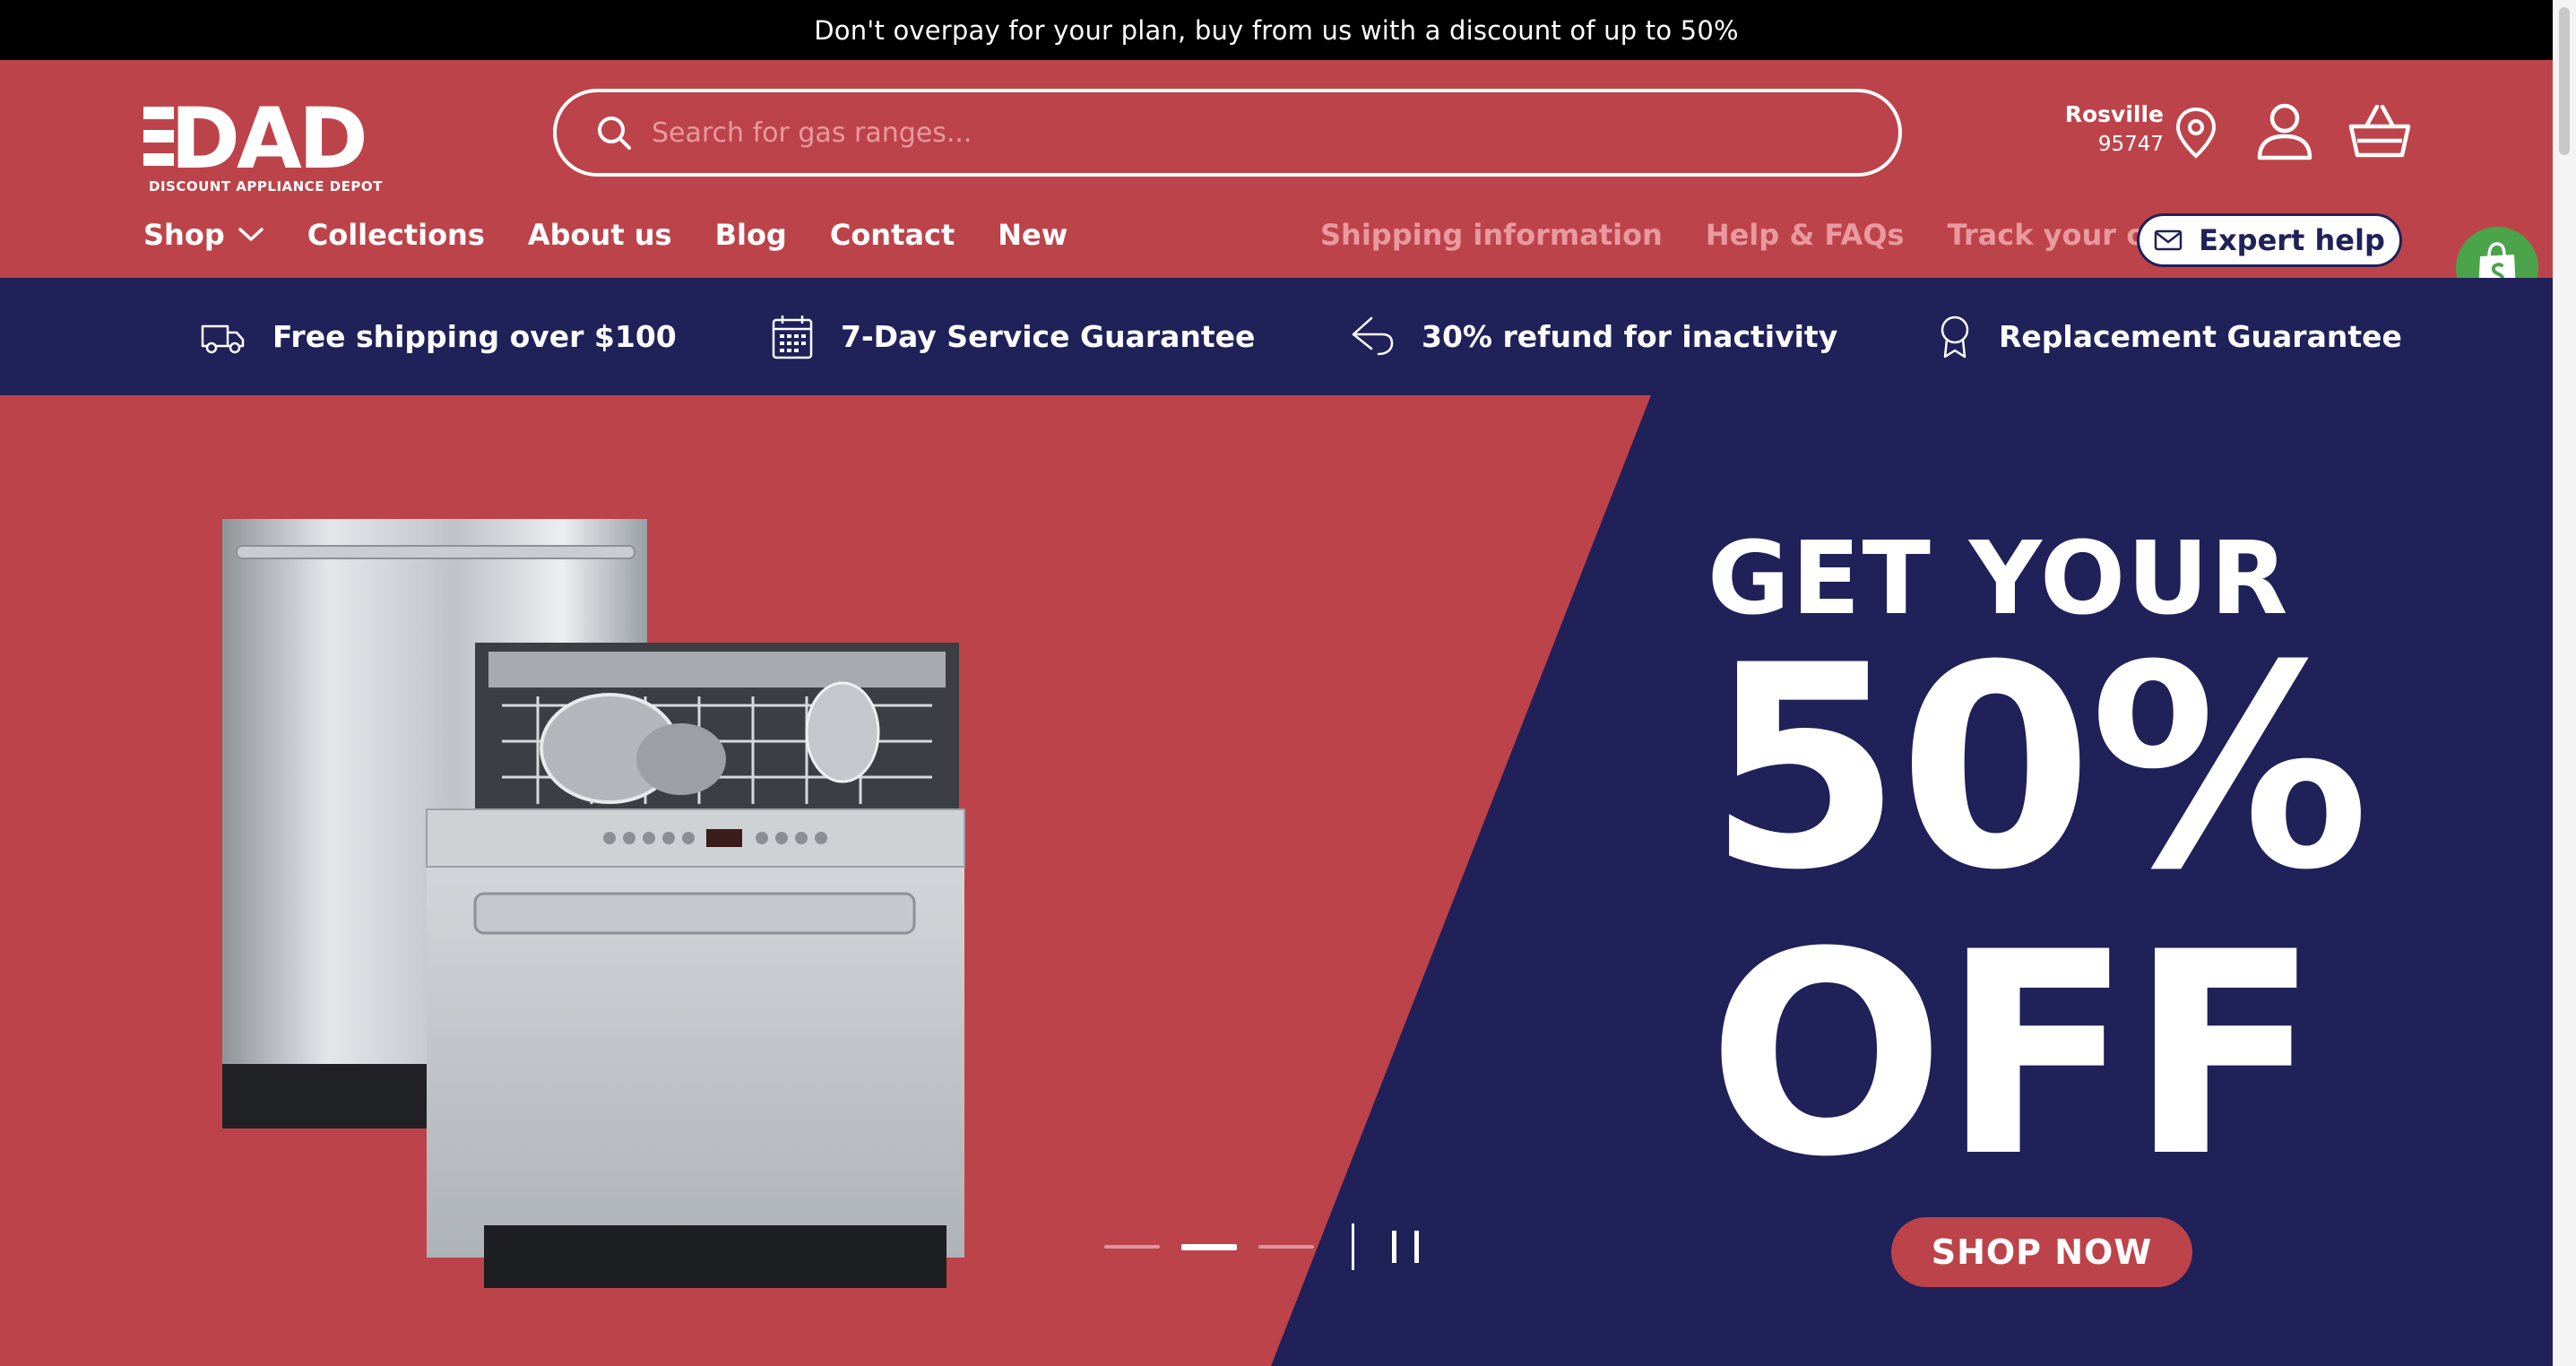  I want to click on usp-refund: 30% refund for inactivity, so click(1593, 337).